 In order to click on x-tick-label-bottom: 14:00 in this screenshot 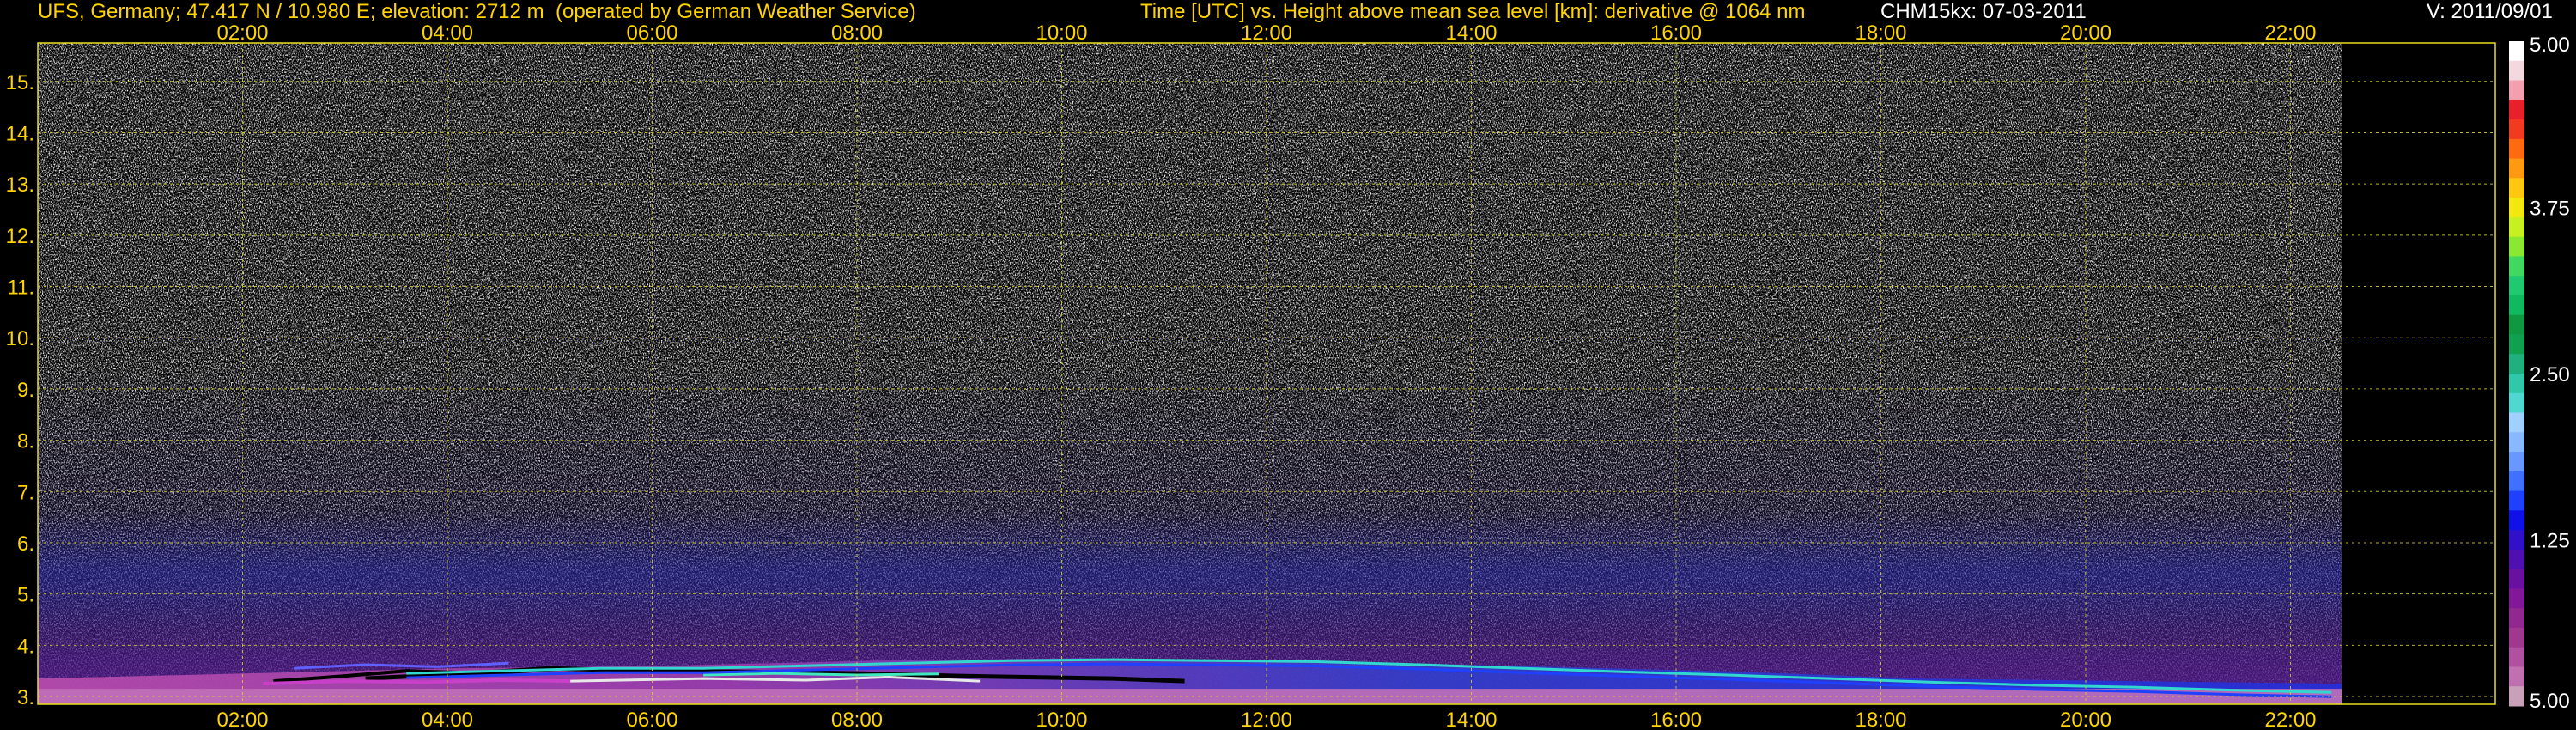, I will do `click(1471, 719)`.